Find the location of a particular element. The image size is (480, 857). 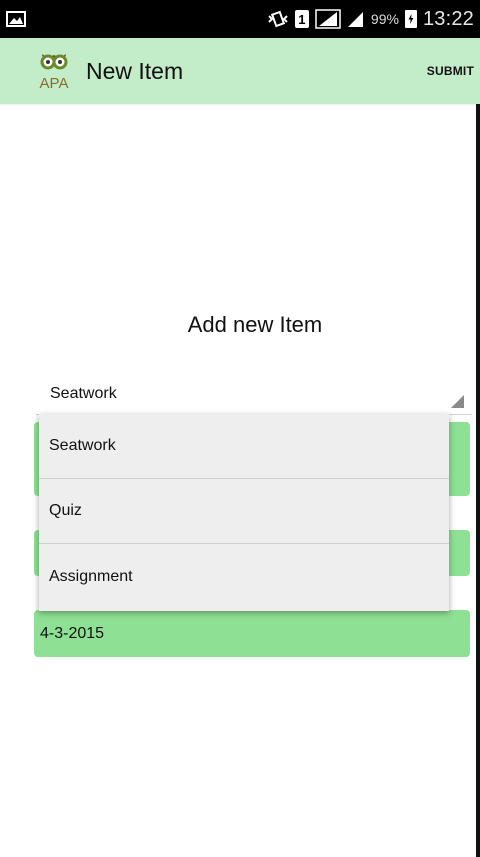

form-heading: Add new Item is located at coordinates (255, 324).